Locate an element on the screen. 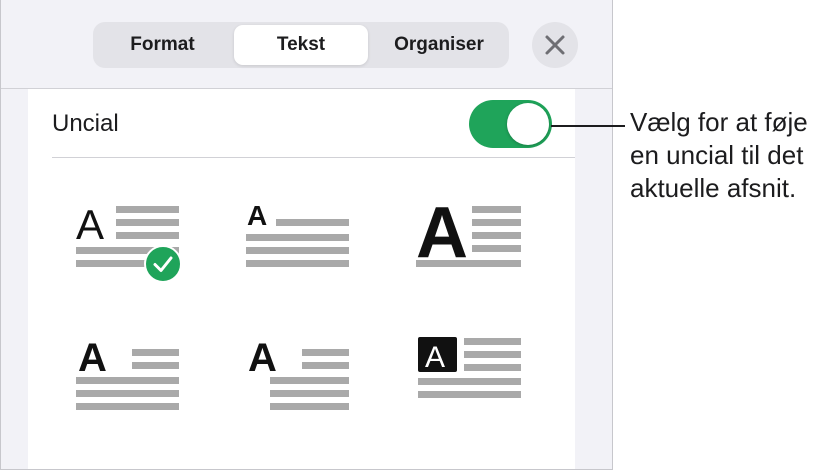  checkmark-circle-icon is located at coordinates (163, 264).